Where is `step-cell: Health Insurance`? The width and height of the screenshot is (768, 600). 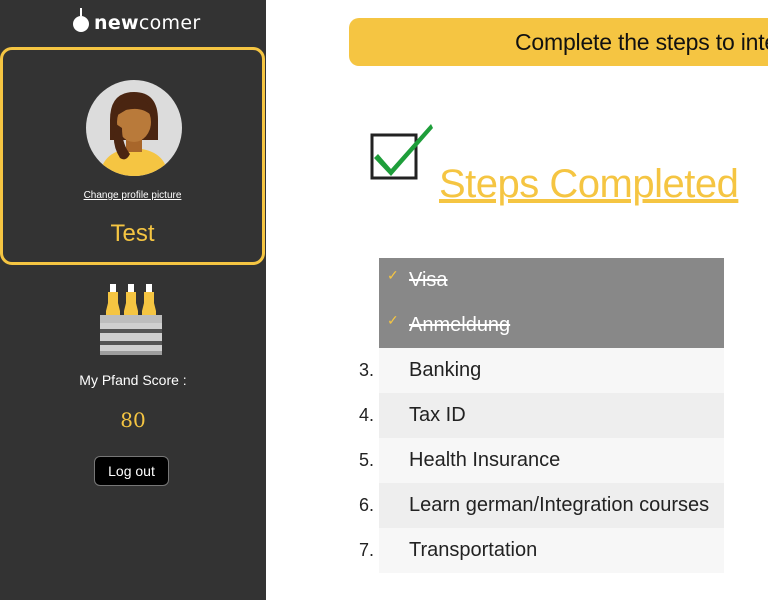 step-cell: Health Insurance is located at coordinates (551, 460).